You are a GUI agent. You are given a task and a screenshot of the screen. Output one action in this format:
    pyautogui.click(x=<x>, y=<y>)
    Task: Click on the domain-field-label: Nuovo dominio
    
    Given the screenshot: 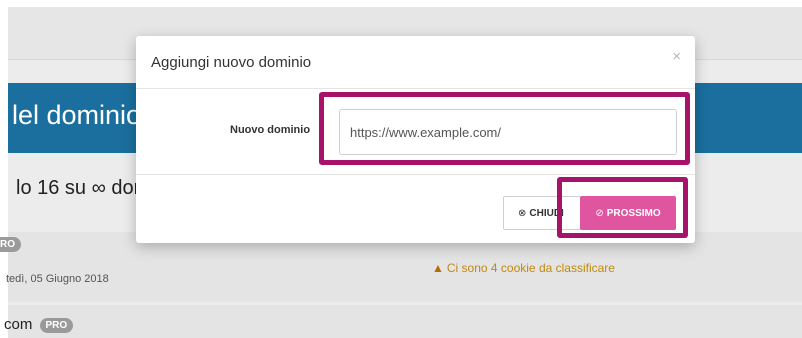 What is the action you would take?
    pyautogui.click(x=270, y=130)
    